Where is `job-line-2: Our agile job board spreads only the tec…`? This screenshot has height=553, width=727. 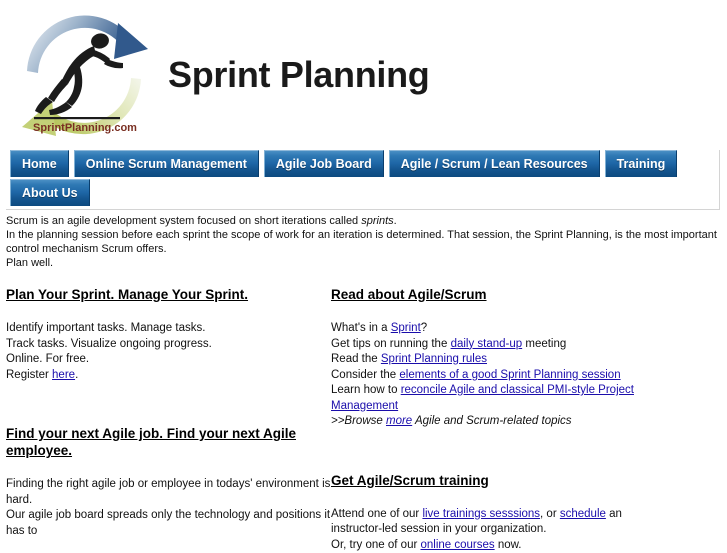 job-line-2: Our agile job board spreads only the tec… is located at coordinates (168, 523).